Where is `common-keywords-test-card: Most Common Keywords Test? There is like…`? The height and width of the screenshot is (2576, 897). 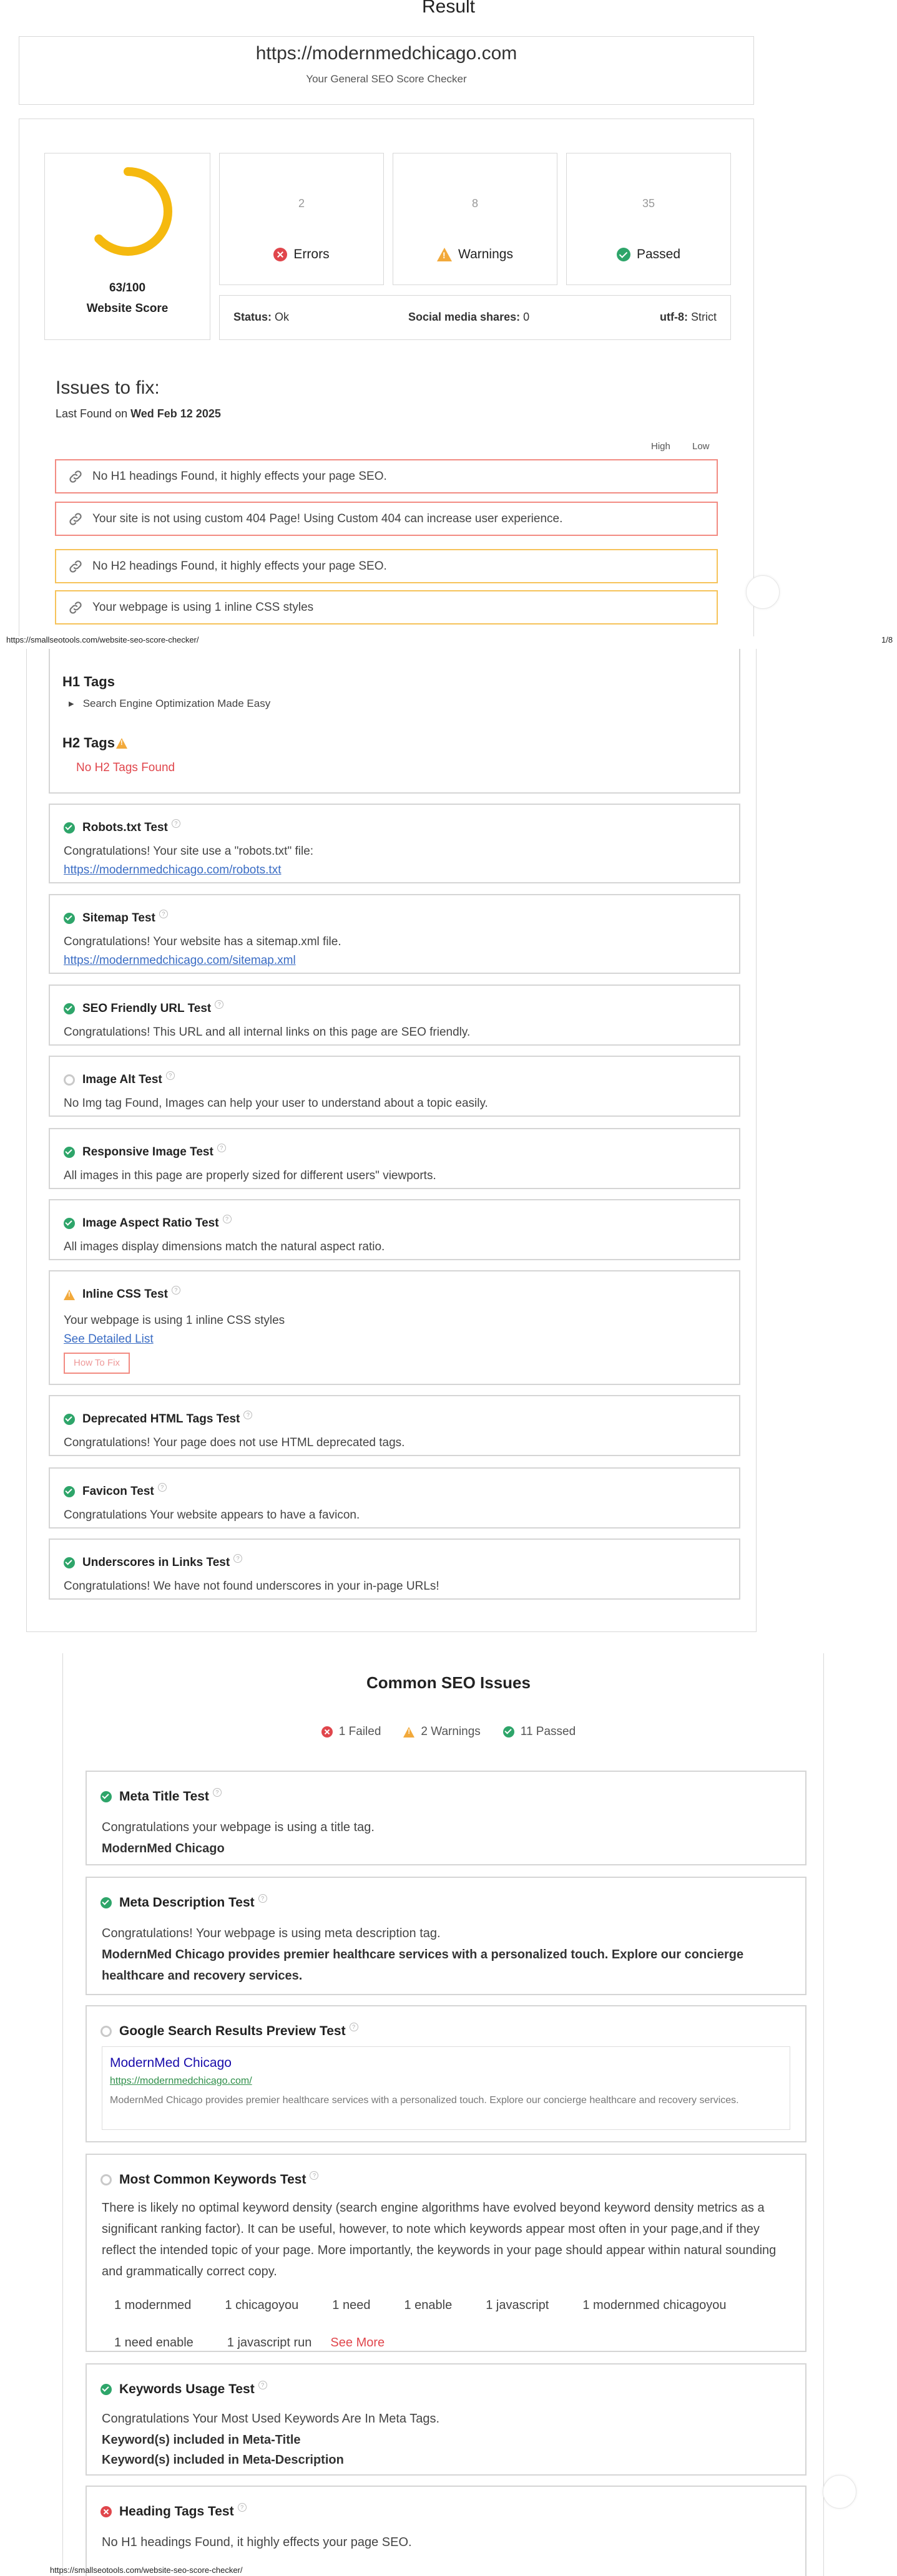 common-keywords-test-card: Most Common Keywords Test? There is like… is located at coordinates (446, 2253).